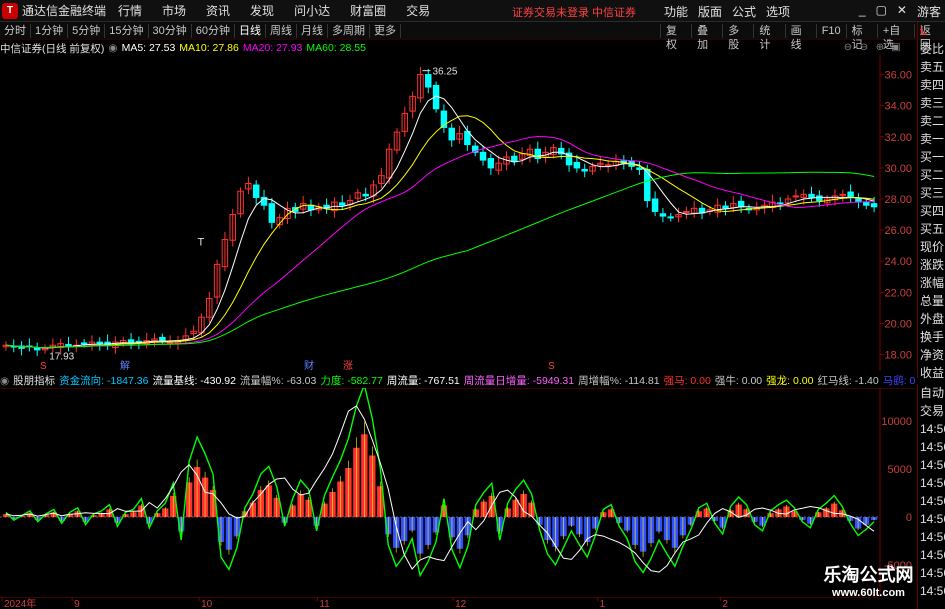 The width and height of the screenshot is (945, 609). Describe the element at coordinates (931, 301) in the screenshot. I see `sidebar-item-15: 总量` at that location.